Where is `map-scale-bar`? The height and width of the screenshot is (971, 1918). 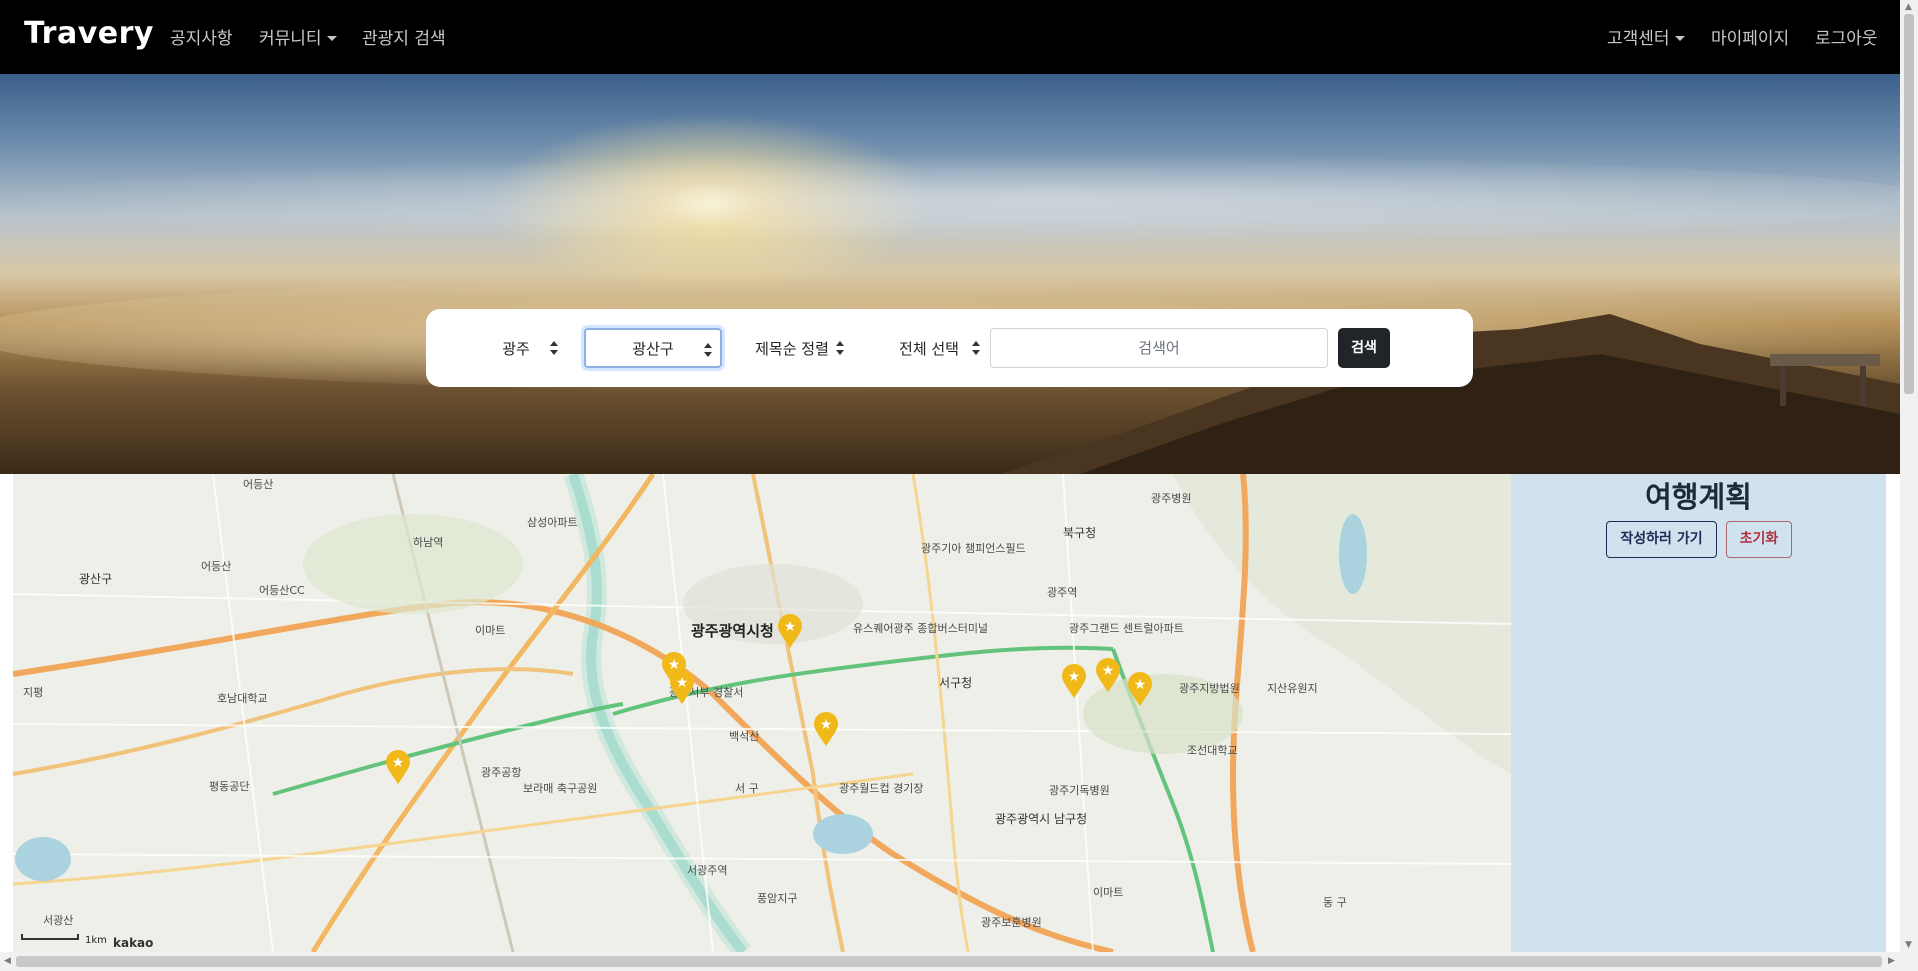 map-scale-bar is located at coordinates (50, 937).